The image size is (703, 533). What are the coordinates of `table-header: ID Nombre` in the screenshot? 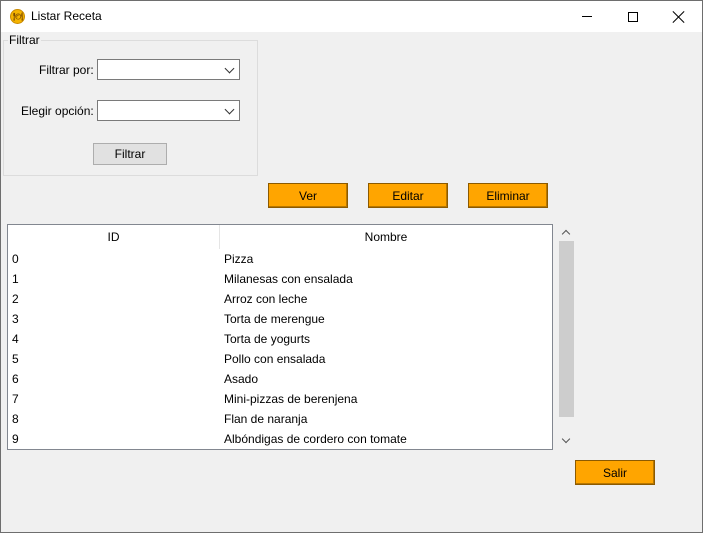 It's located at (280, 237).